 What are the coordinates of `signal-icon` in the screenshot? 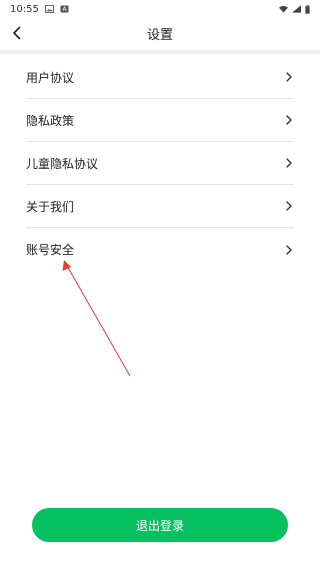 It's located at (296, 9).